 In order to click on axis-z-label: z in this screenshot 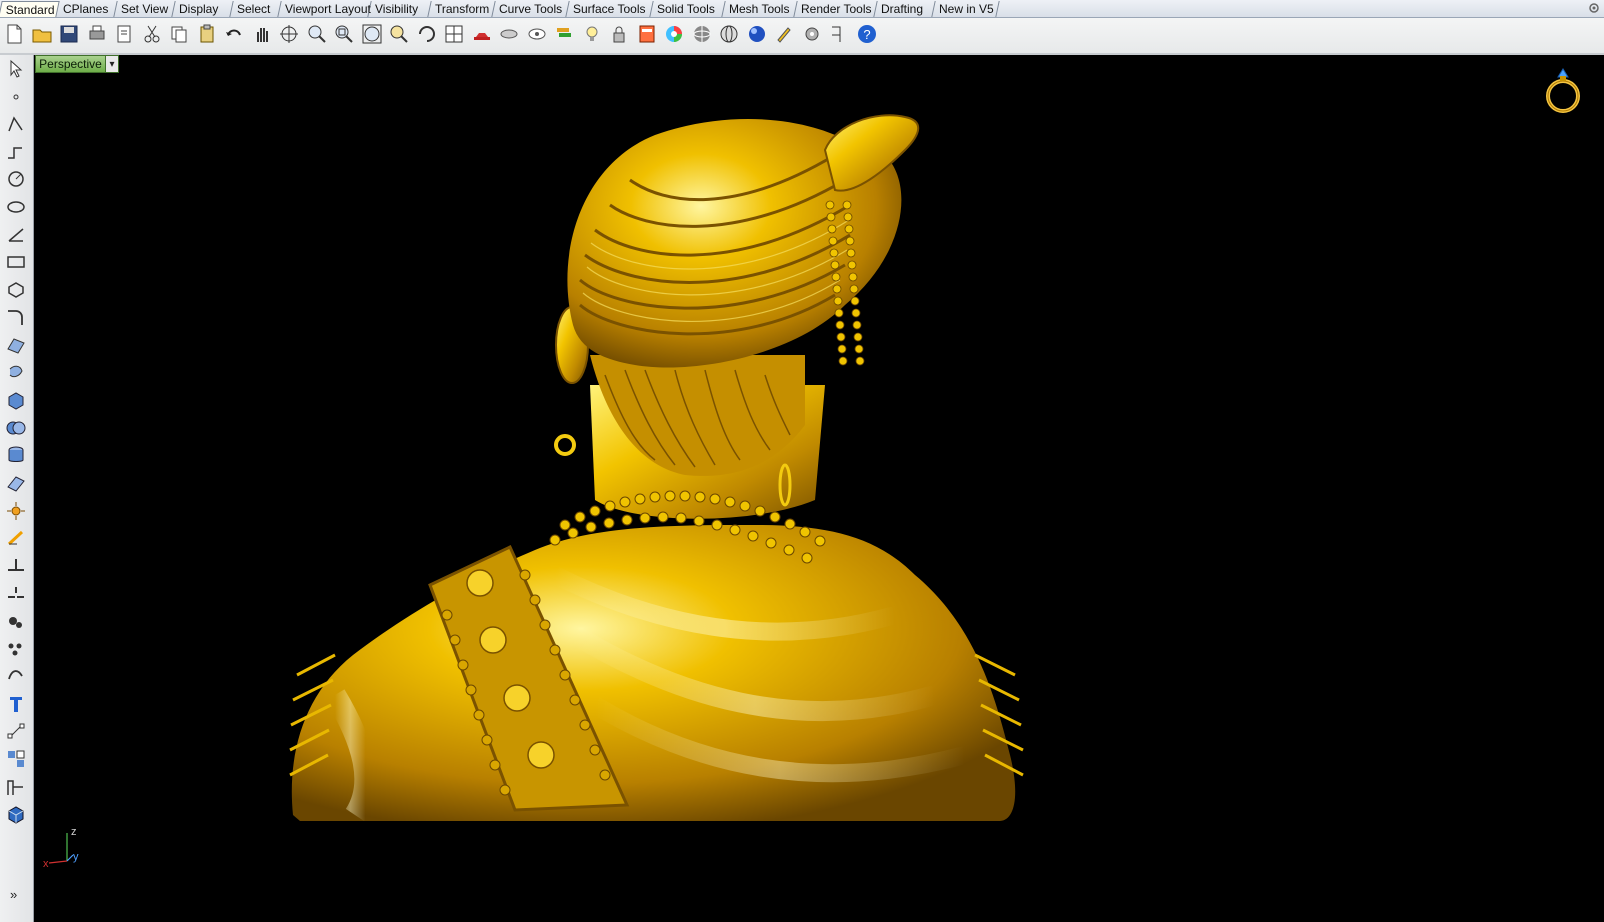, I will do `click(74, 832)`.